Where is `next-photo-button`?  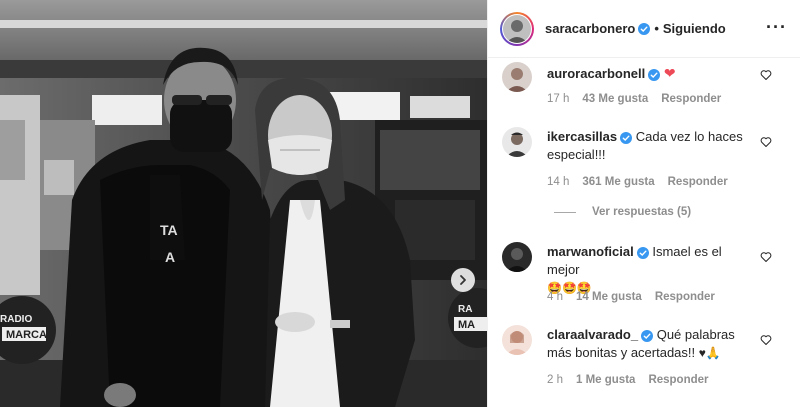
next-photo-button is located at coordinates (463, 280).